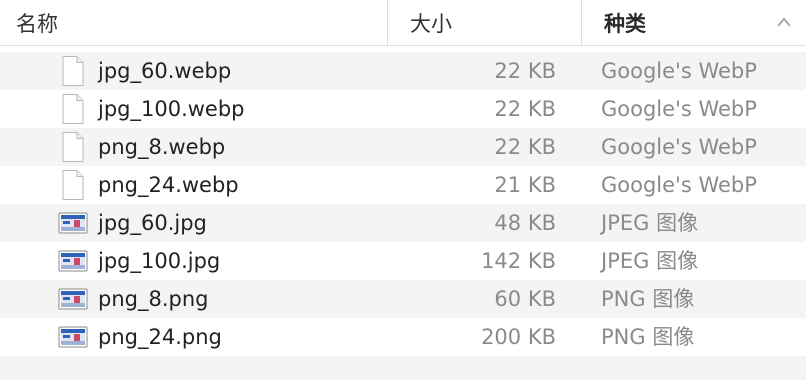 This screenshot has width=806, height=380. What do you see at coordinates (518, 337) in the screenshot?
I see `file-size: 200 KB` at bounding box center [518, 337].